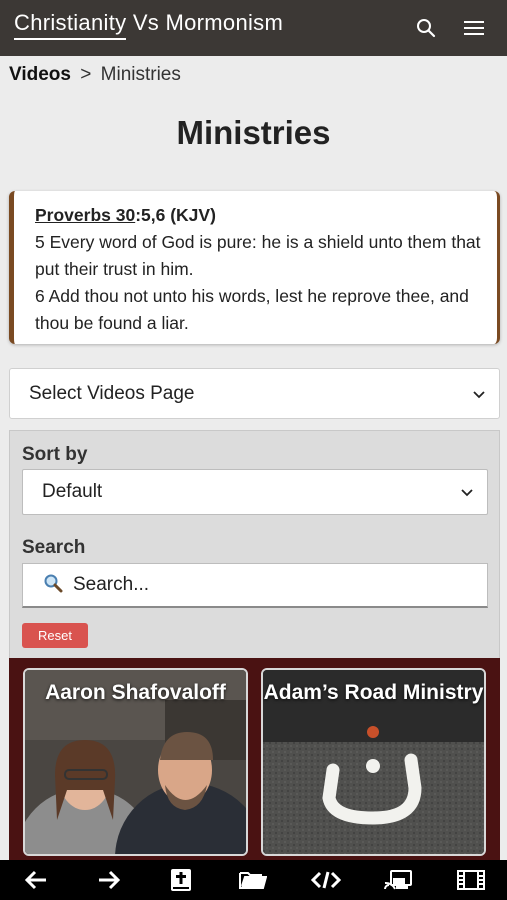 The height and width of the screenshot is (900, 507). I want to click on sort-by-value: Default, so click(72, 491).